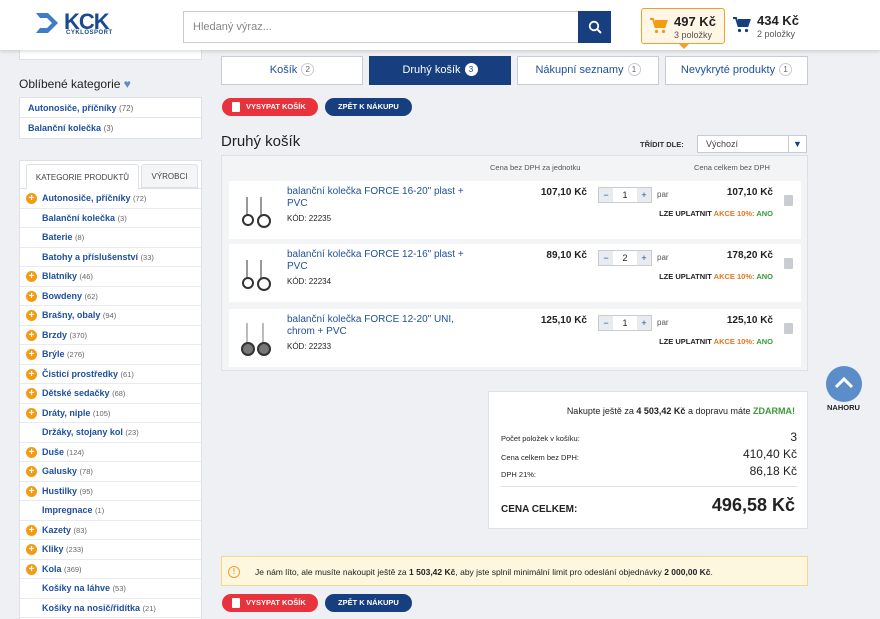 The image size is (880, 619). Describe the element at coordinates (110, 511) in the screenshot. I see `category-item: Impregnace (1)` at that location.